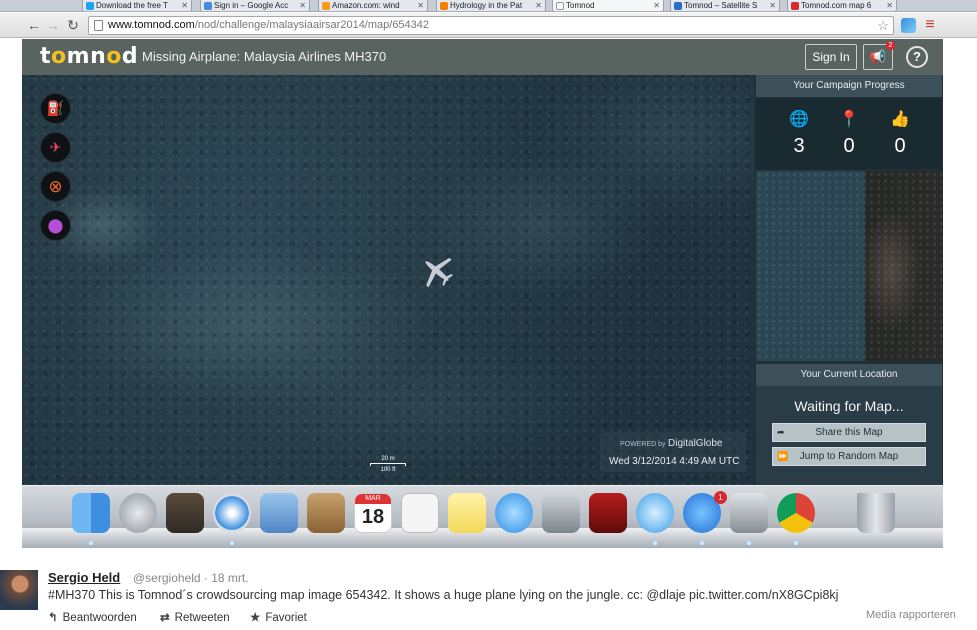  I want to click on provider-name: DigitalGlobe, so click(695, 443).